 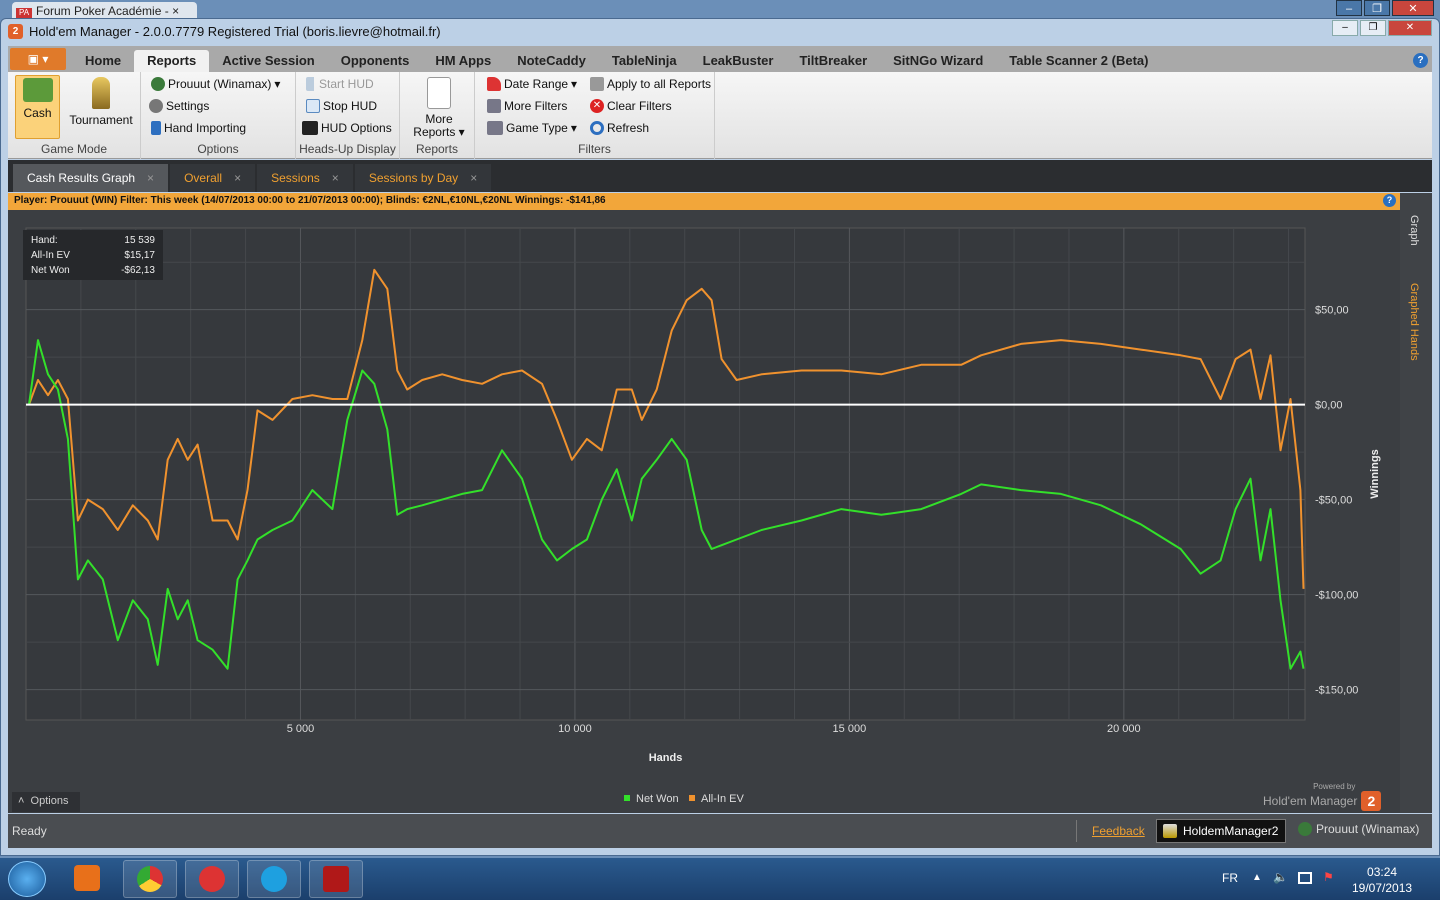 I want to click on ribbon-tab-reports: Reports, so click(x=172, y=61).